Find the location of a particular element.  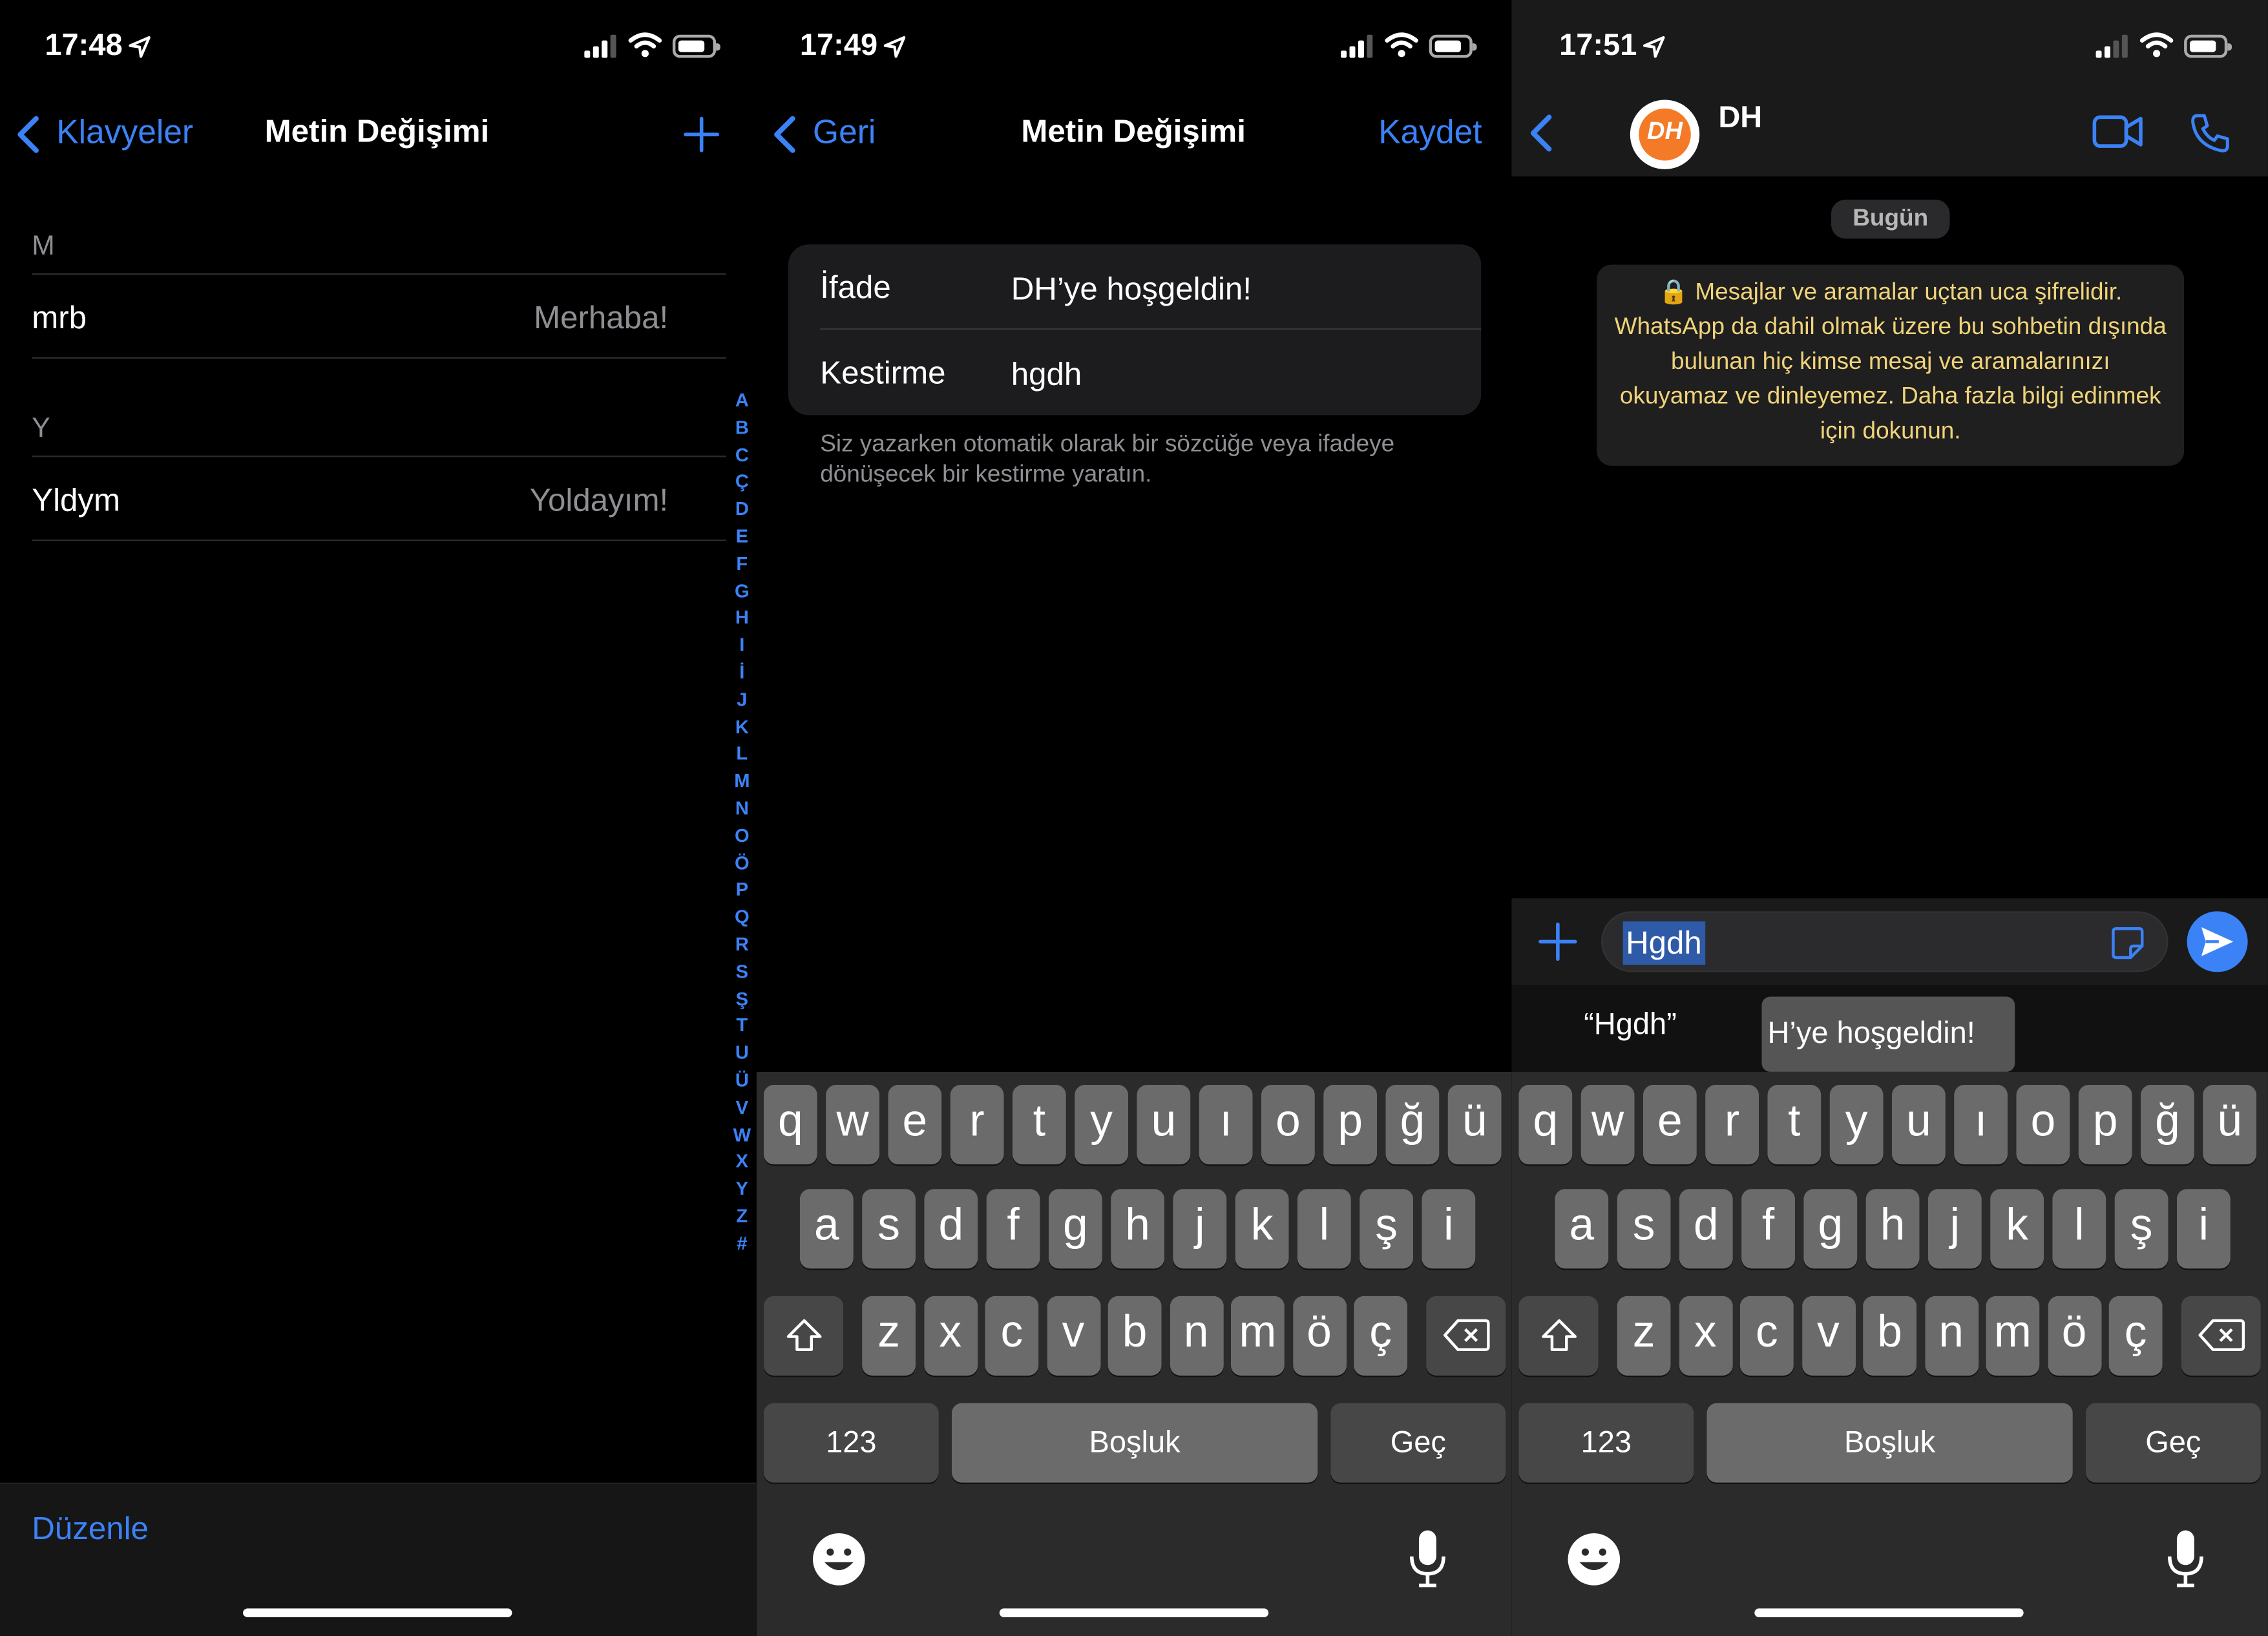

index-letter: J is located at coordinates (743, 701).